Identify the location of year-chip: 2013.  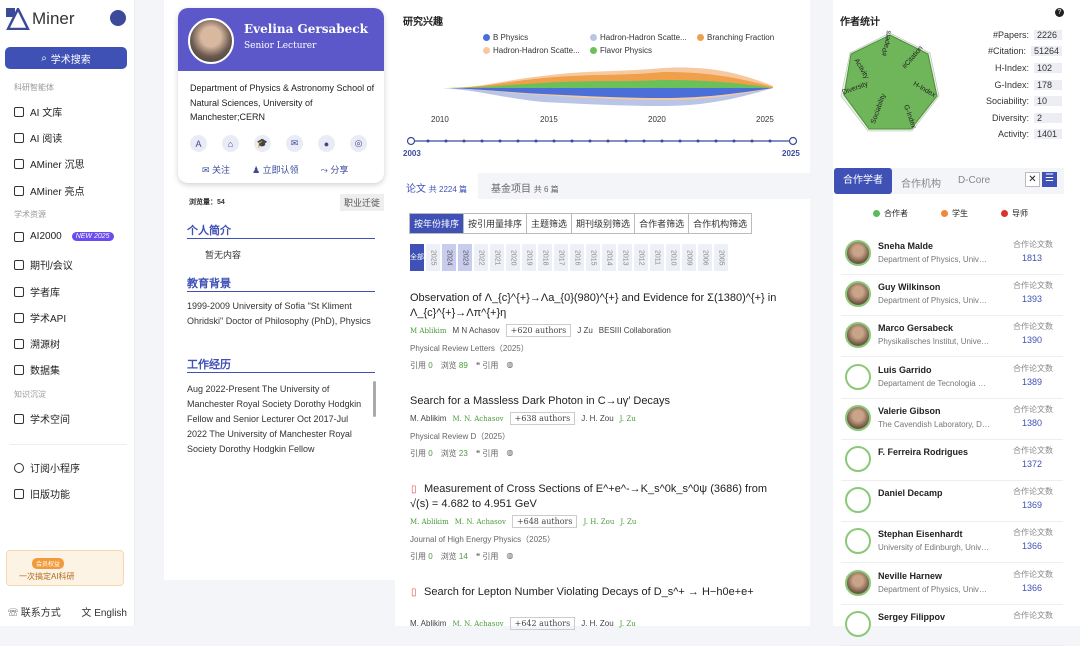
(625, 257).